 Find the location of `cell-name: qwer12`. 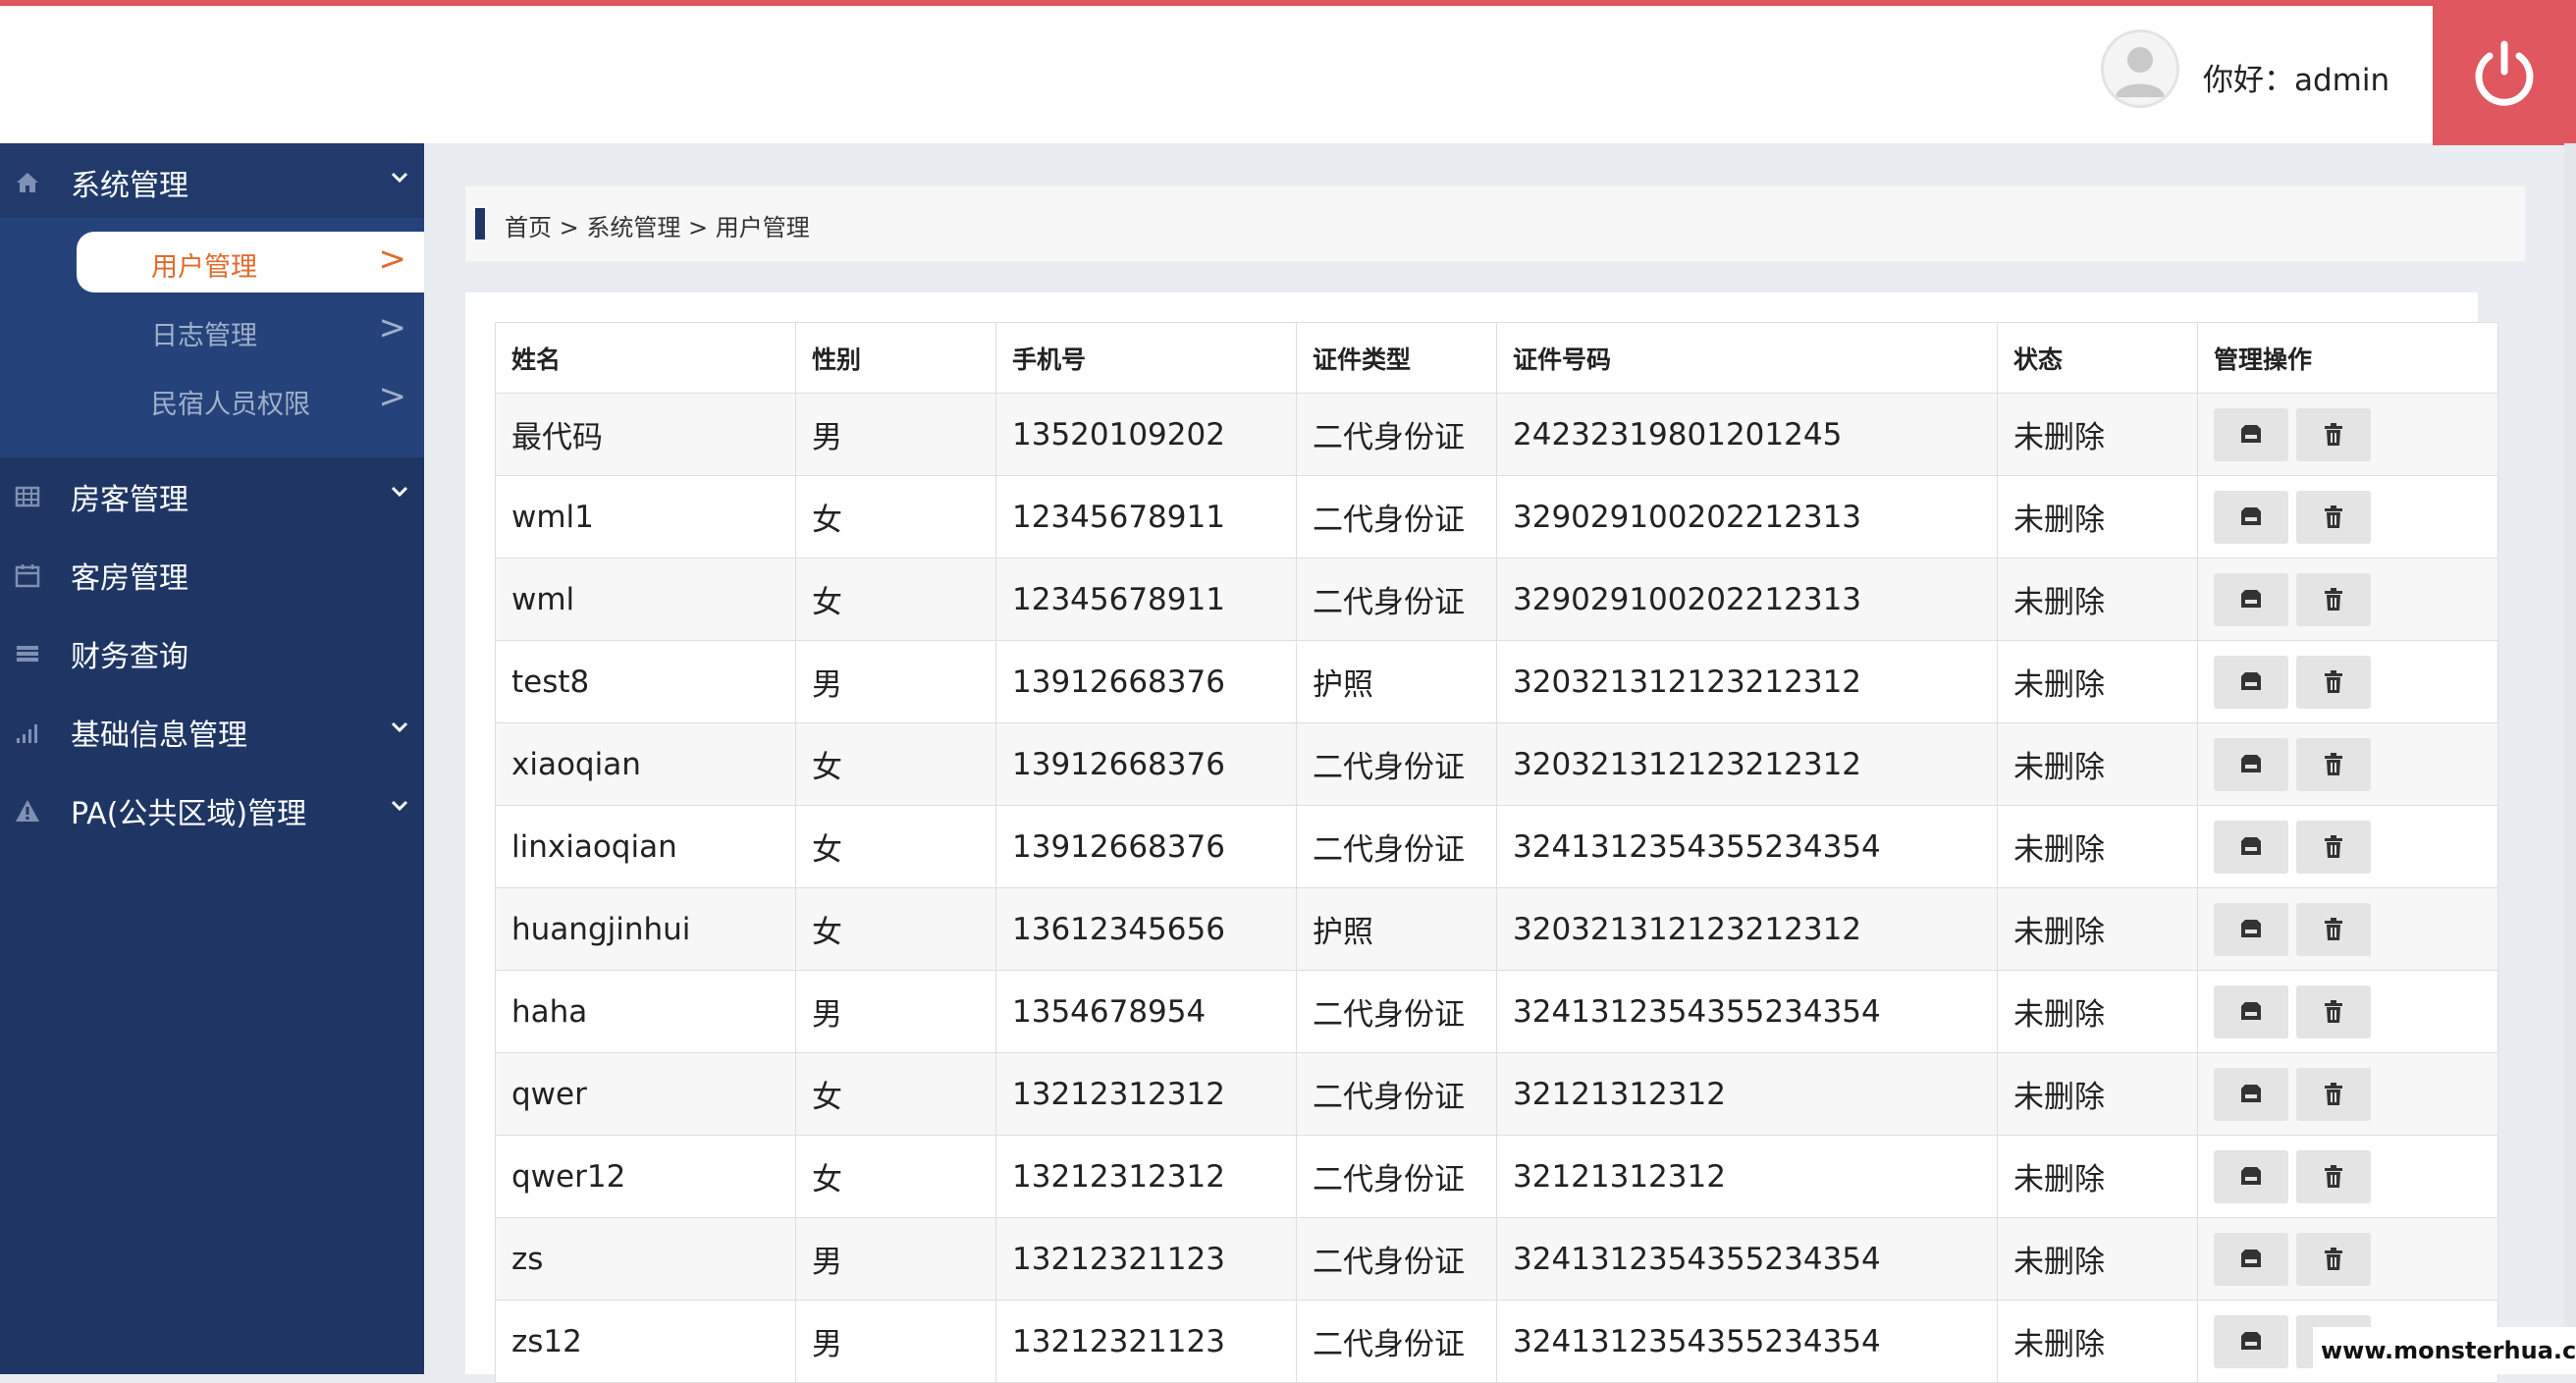

cell-name: qwer12 is located at coordinates (645, 1176).